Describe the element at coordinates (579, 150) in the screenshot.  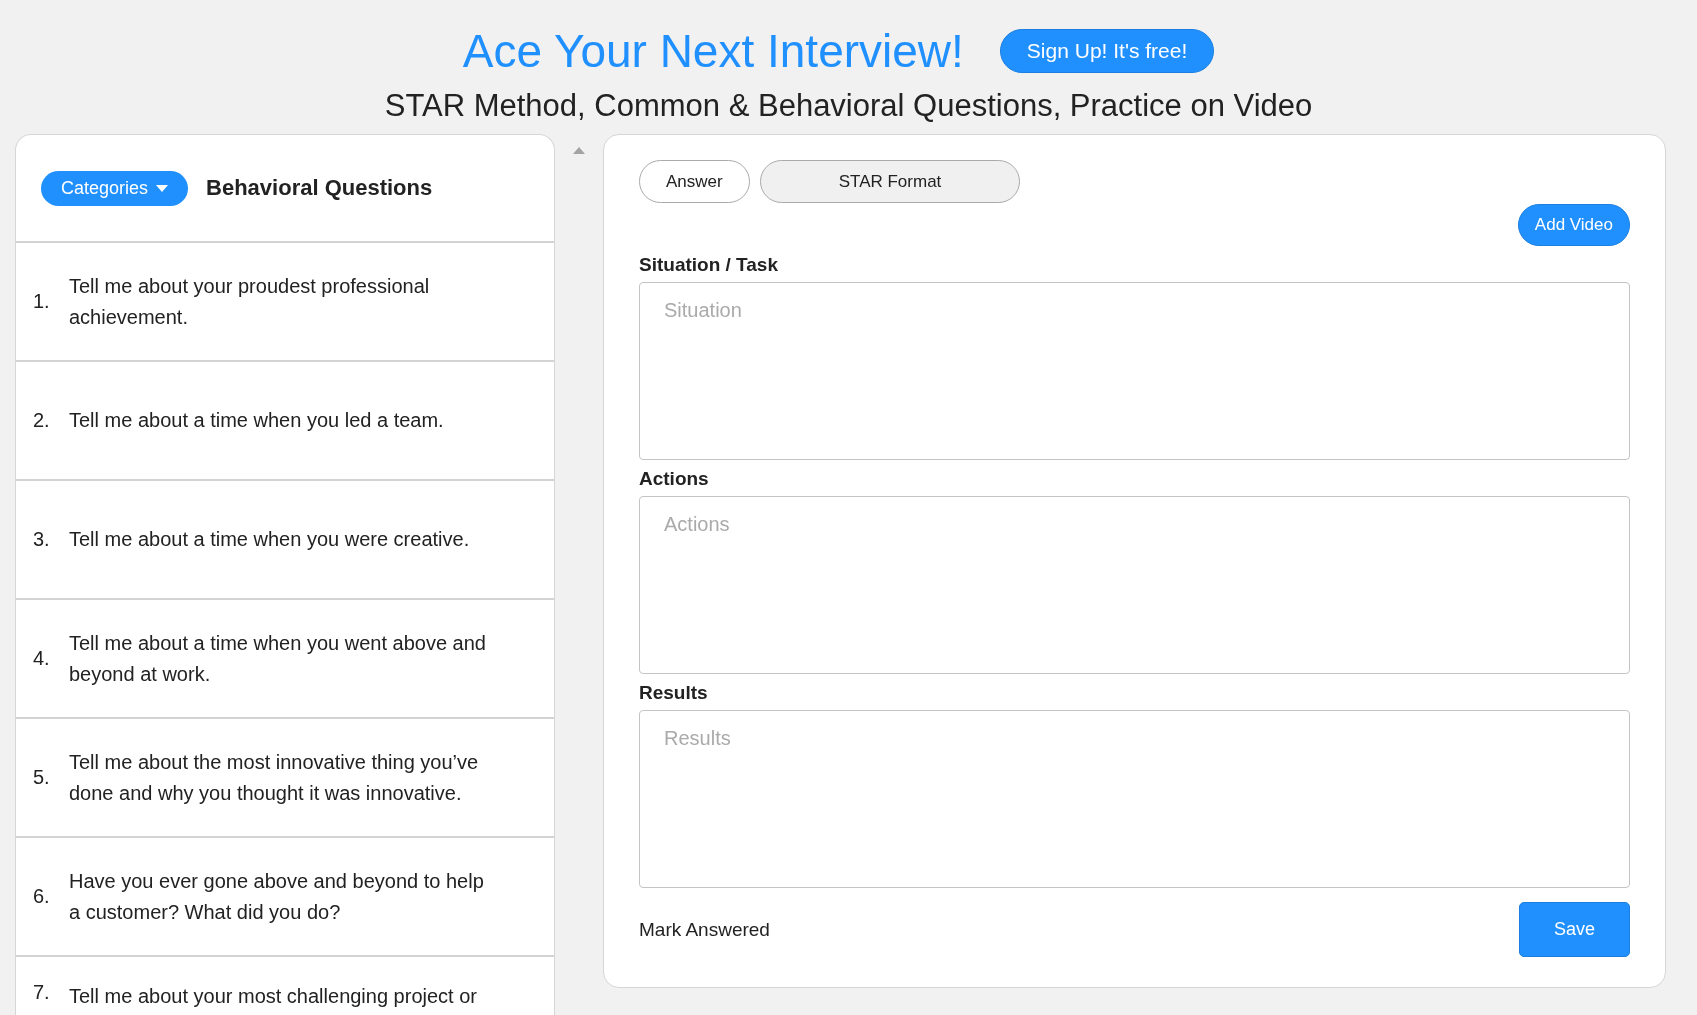
I see `scroll-up-icon` at that location.